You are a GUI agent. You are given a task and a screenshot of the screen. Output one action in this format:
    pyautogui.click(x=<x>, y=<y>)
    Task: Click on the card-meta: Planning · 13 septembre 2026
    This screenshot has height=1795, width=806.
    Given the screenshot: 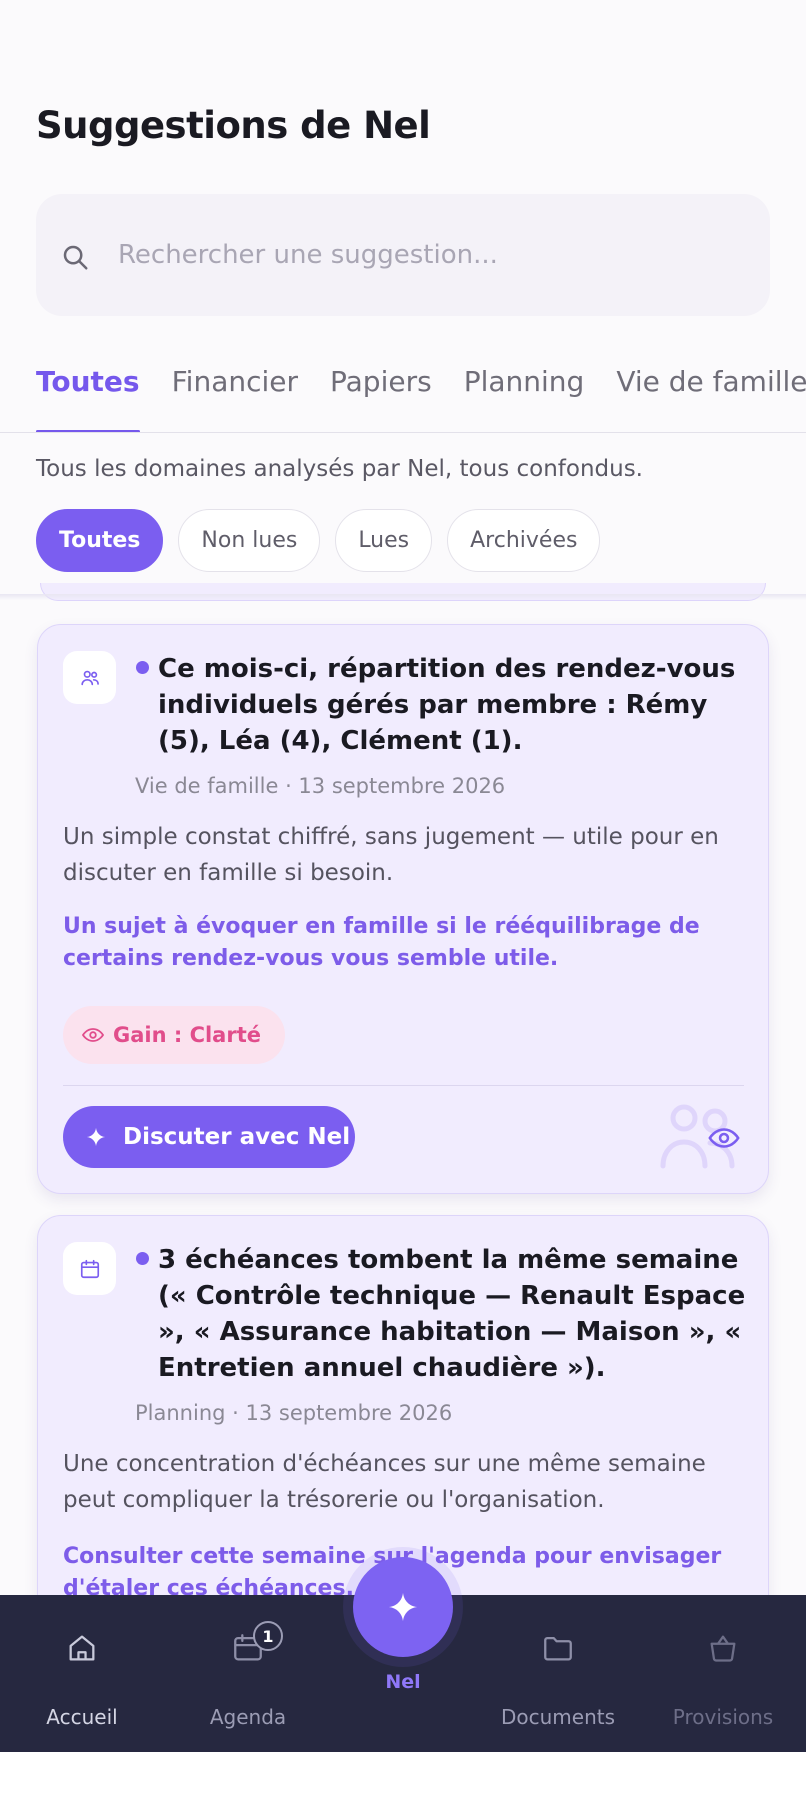 What is the action you would take?
    pyautogui.click(x=294, y=1413)
    